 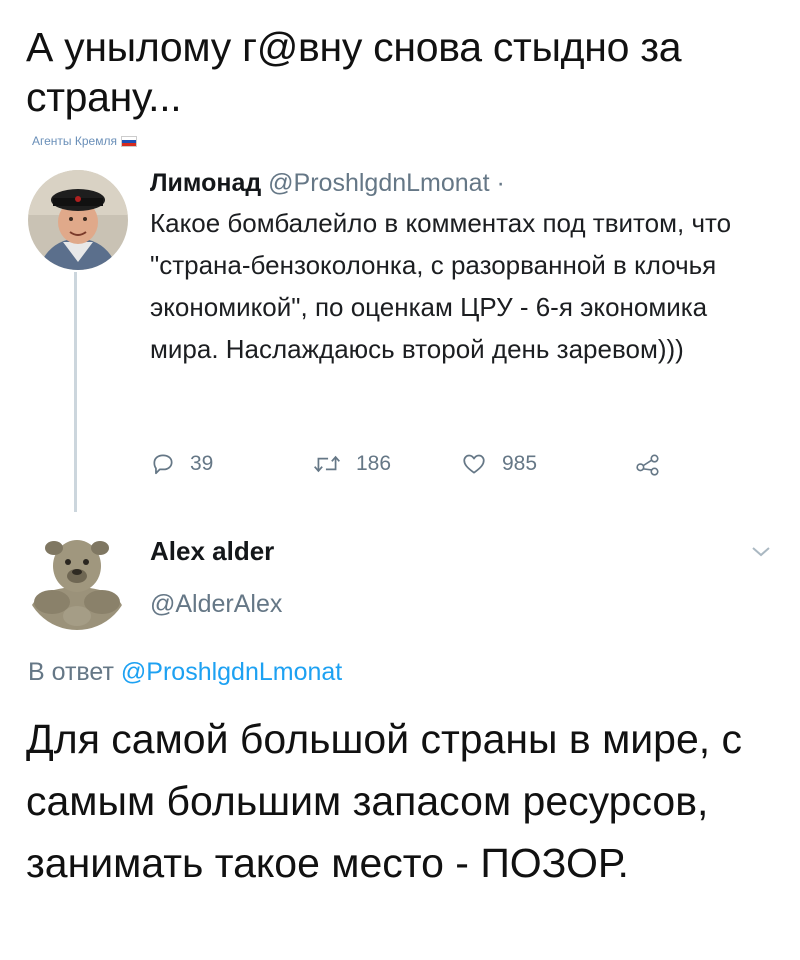 I want to click on watermark-text: Агенты Кремля, so click(x=74, y=141).